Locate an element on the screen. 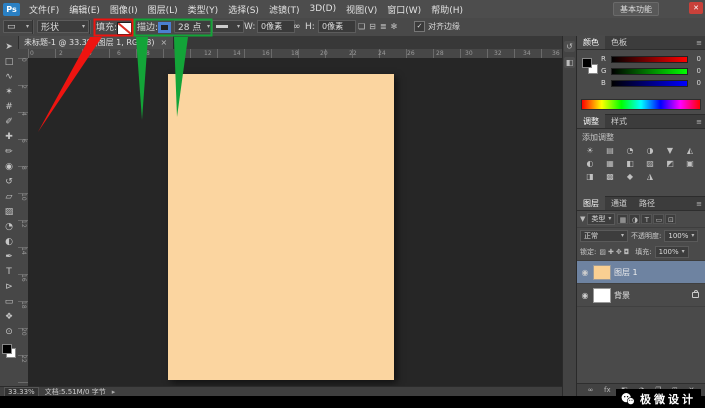 Image resolution: width=705 pixels, height=408 pixels. menu-item: 图层(L) is located at coordinates (163, 9).